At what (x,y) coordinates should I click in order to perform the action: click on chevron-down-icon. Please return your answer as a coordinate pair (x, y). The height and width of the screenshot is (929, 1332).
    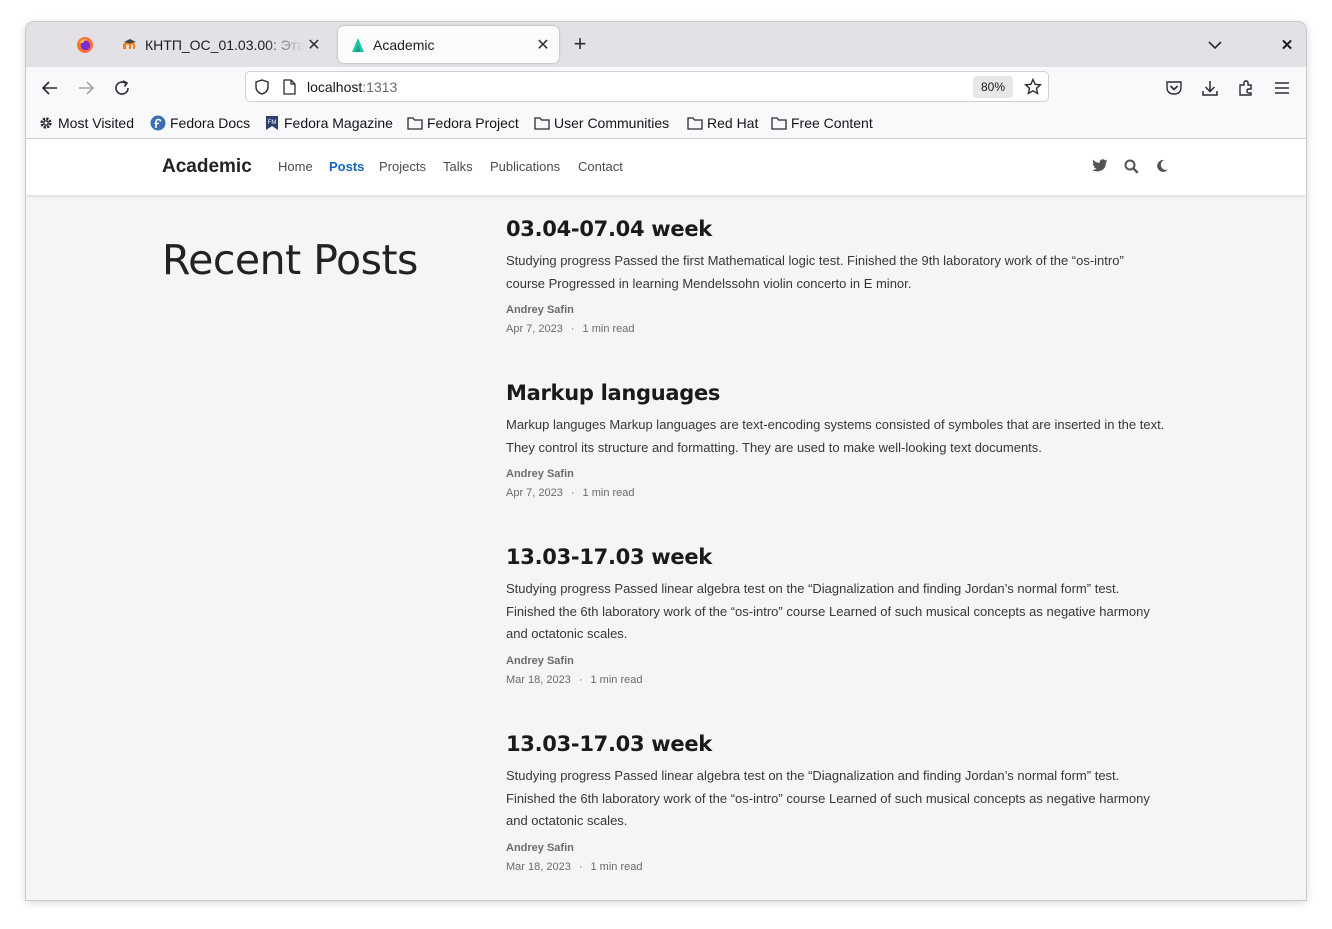
    Looking at the image, I should click on (1215, 45).